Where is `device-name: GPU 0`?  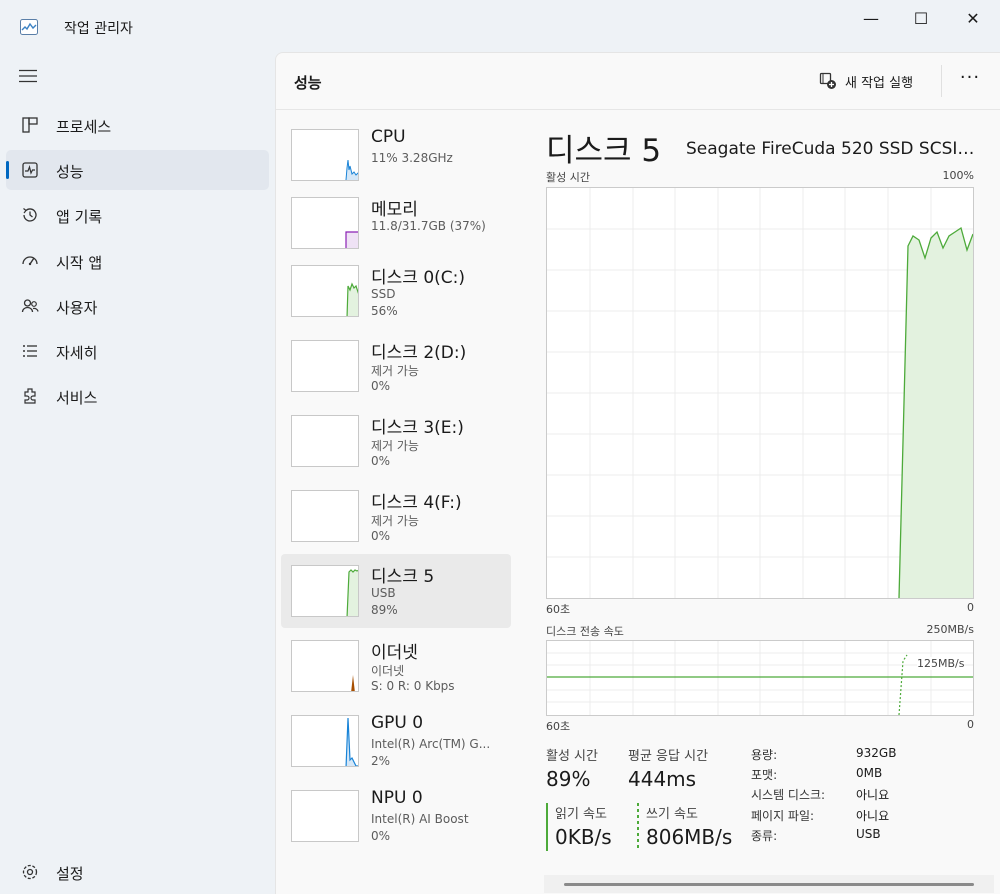 device-name: GPU 0 is located at coordinates (397, 723).